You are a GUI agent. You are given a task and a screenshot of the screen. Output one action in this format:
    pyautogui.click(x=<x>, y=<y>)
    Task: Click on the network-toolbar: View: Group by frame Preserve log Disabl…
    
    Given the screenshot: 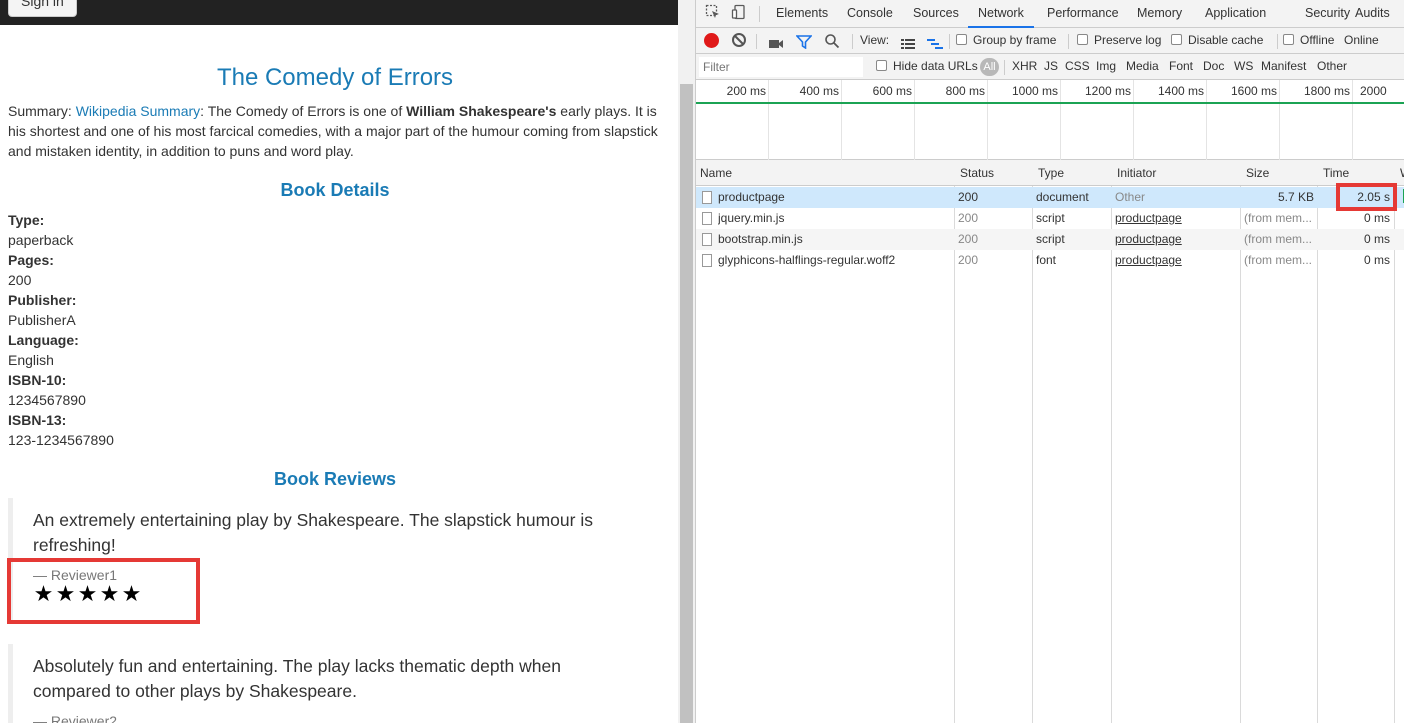 What is the action you would take?
    pyautogui.click(x=1050, y=41)
    